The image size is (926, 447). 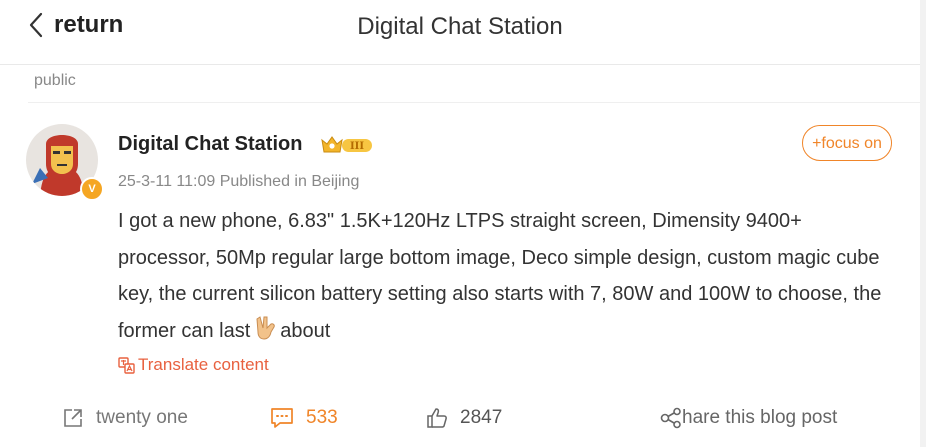 I want to click on share-button: twenty one, so click(x=125, y=418).